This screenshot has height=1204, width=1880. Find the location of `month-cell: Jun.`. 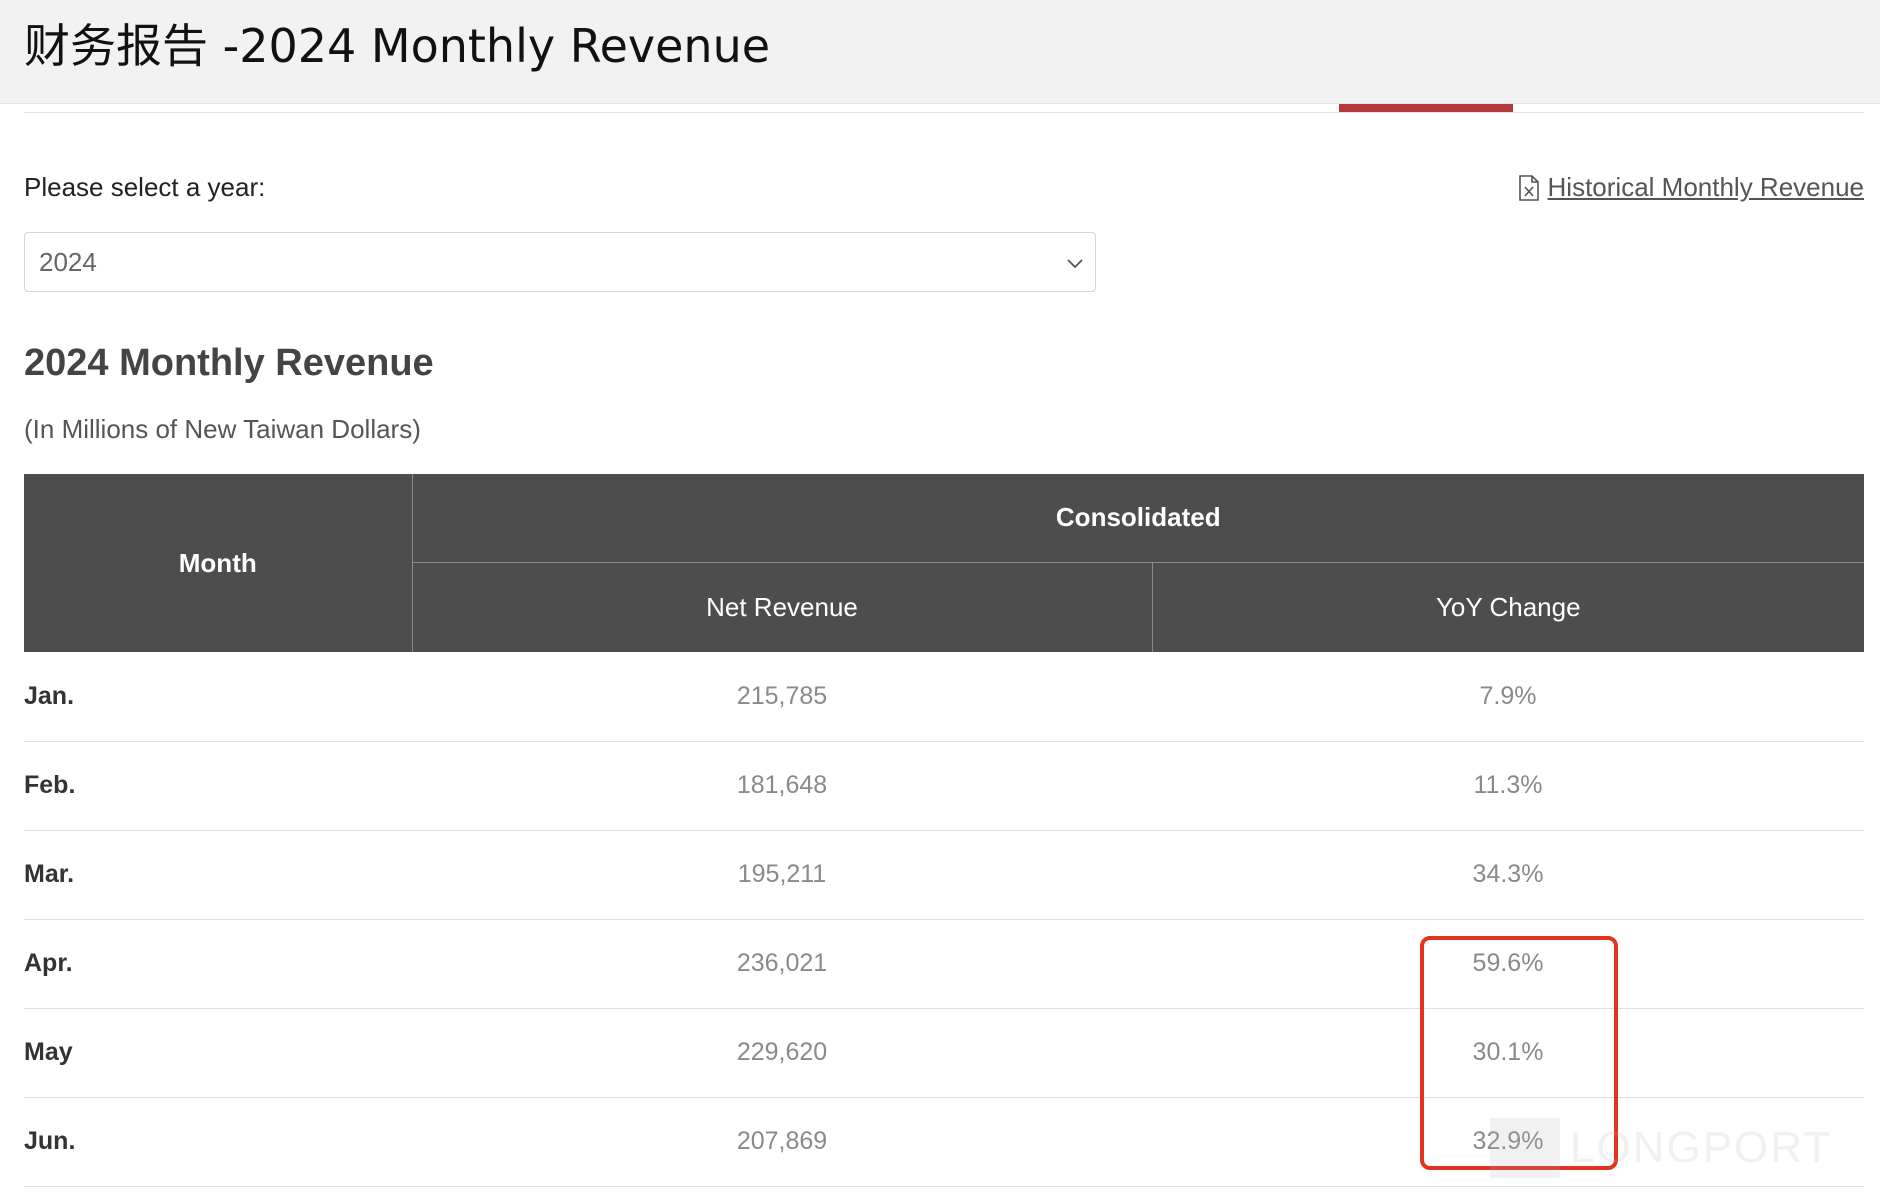

month-cell: Jun. is located at coordinates (218, 1142).